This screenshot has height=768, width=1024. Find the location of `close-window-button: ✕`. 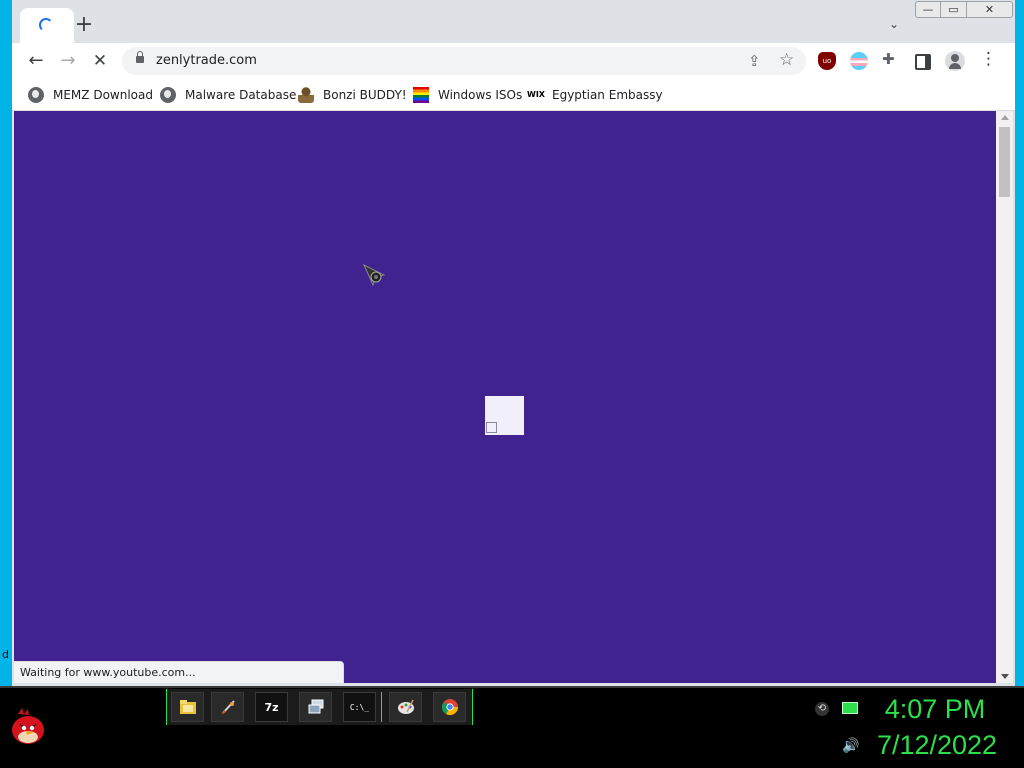

close-window-button: ✕ is located at coordinates (990, 9).